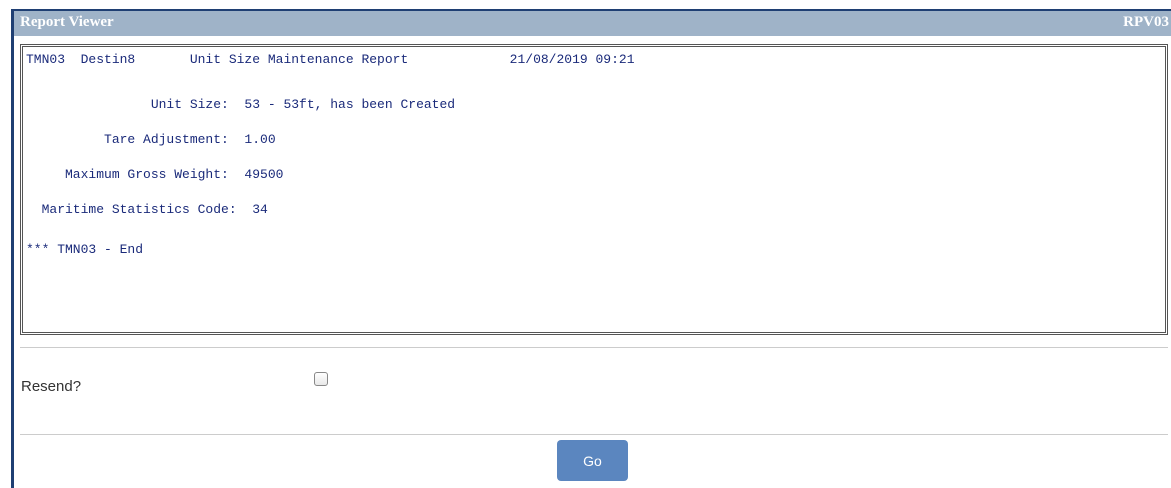  I want to click on report-line-maritime-code: Maritime Statistics Code: 34, so click(147, 209).